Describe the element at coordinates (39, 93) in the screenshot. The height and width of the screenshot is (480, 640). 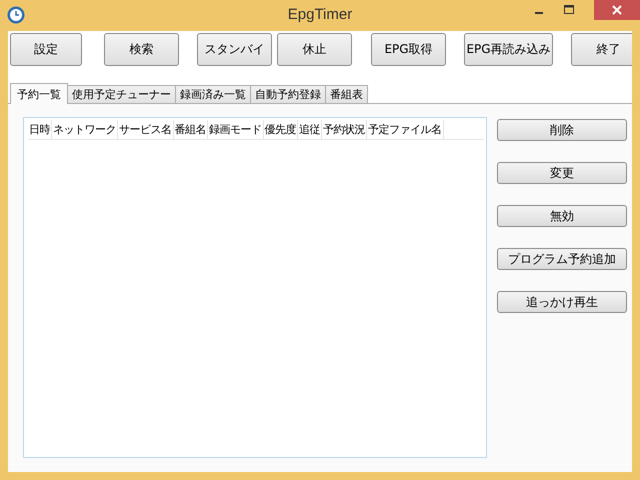
I see `tab: 予約一覧` at that location.